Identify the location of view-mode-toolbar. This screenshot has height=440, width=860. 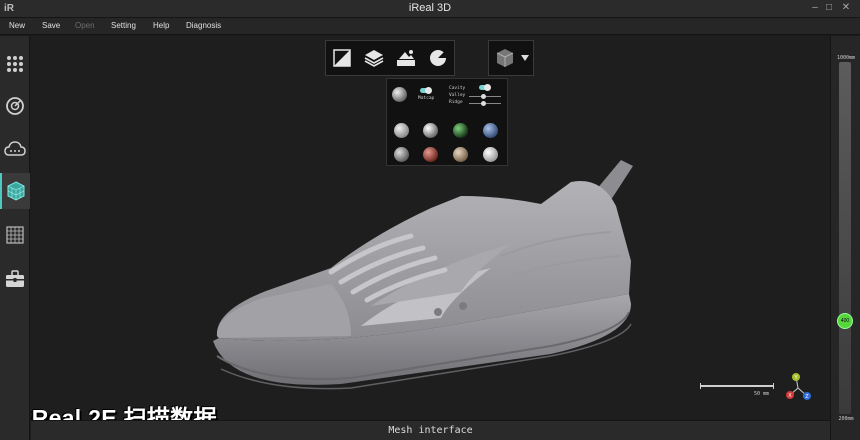
(511, 58).